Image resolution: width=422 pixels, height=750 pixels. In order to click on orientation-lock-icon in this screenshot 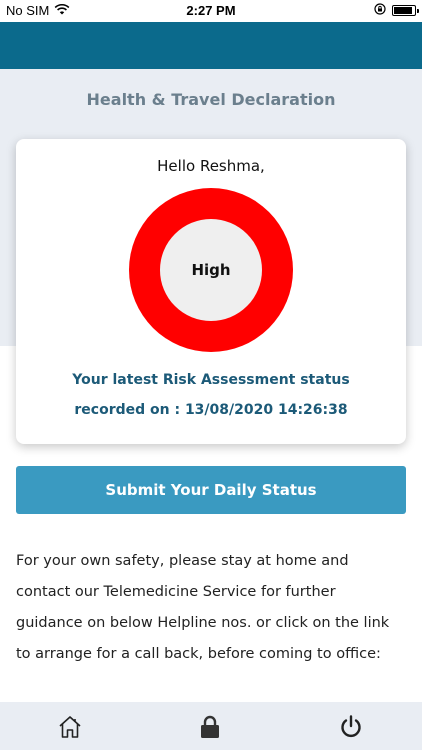, I will do `click(380, 10)`.